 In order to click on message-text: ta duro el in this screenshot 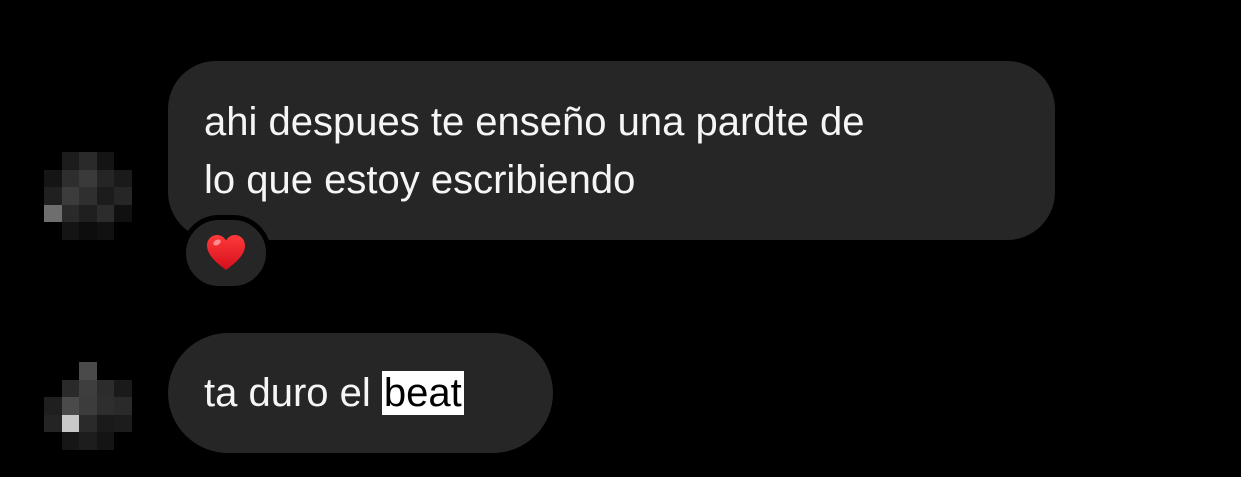, I will do `click(293, 393)`.